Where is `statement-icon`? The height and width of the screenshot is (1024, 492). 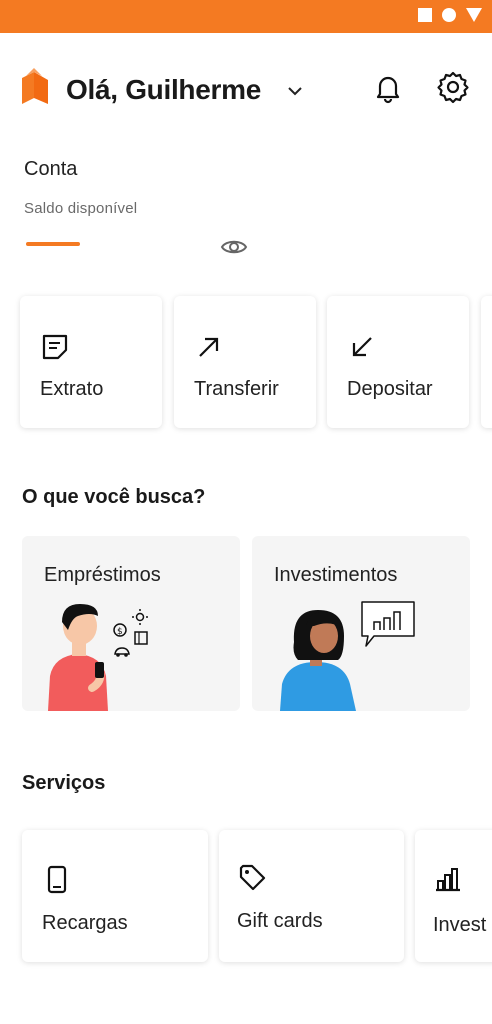 statement-icon is located at coordinates (55, 347).